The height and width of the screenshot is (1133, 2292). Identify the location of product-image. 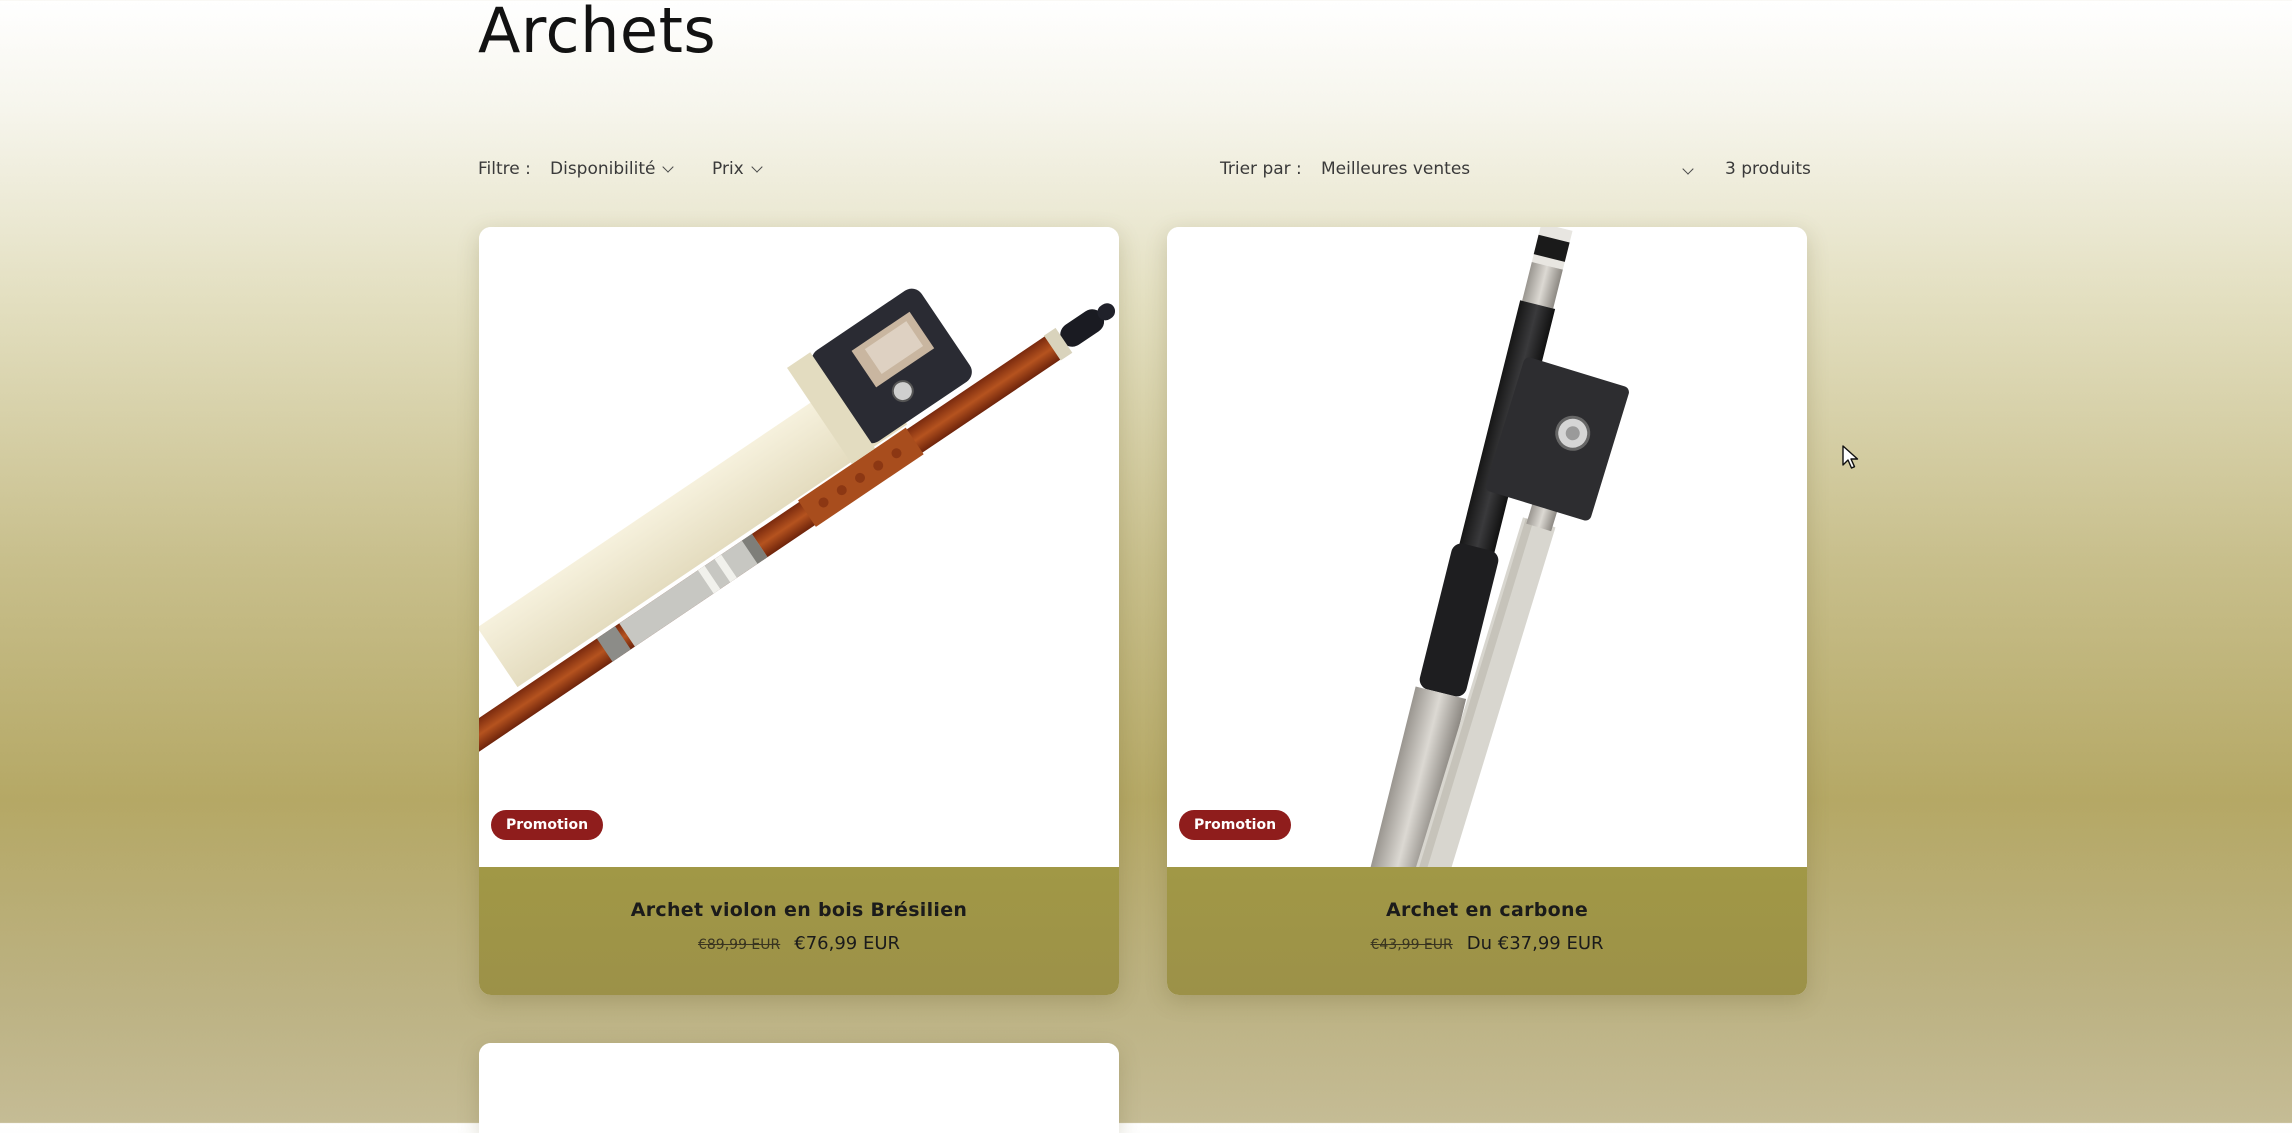
(799, 1088).